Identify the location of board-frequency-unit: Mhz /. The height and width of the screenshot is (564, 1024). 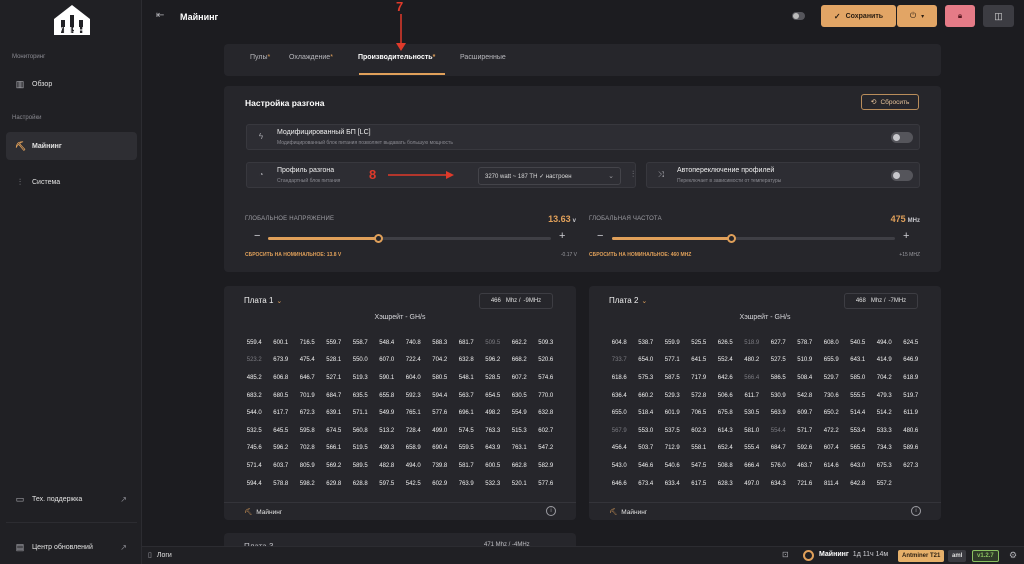
(513, 301).